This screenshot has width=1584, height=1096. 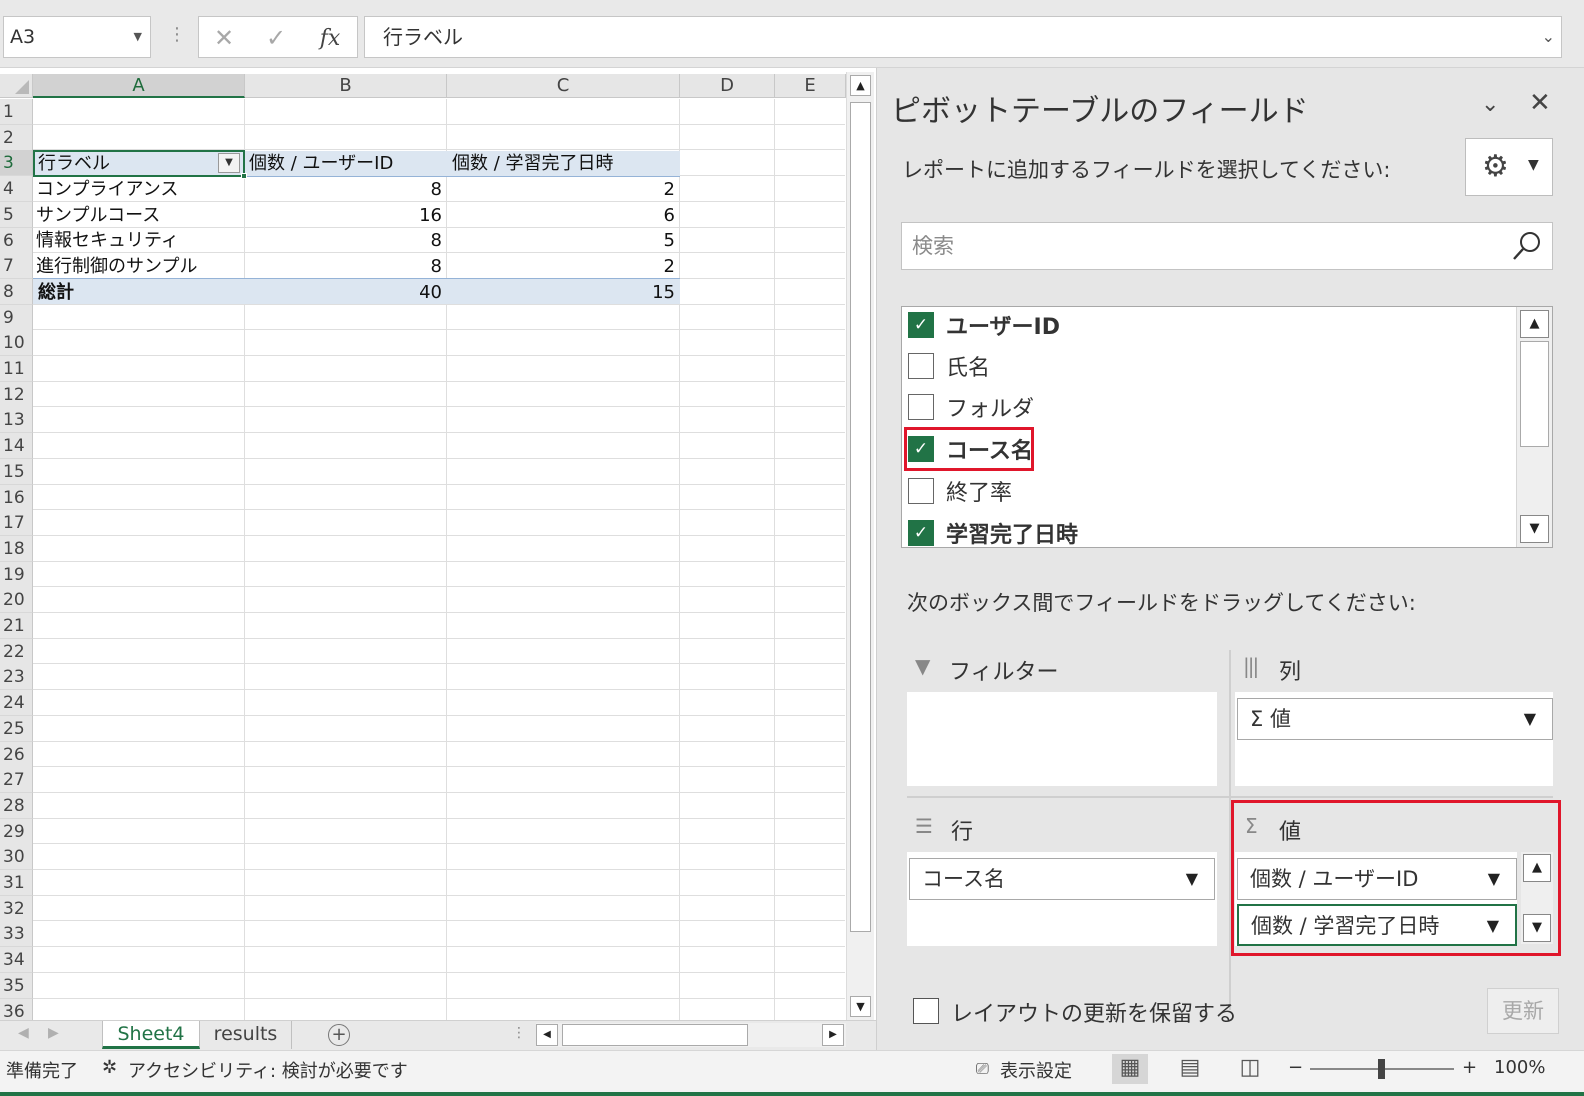 I want to click on search-icon, so click(x=1527, y=246).